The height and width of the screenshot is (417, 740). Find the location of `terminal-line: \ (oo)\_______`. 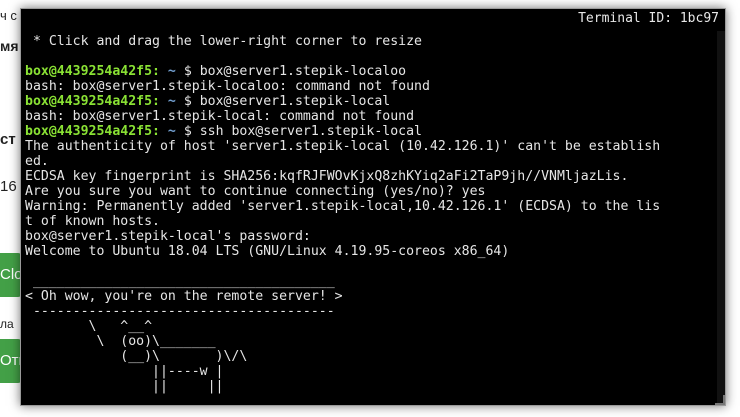

terminal-line: \ (oo)\_______ is located at coordinates (370, 341).